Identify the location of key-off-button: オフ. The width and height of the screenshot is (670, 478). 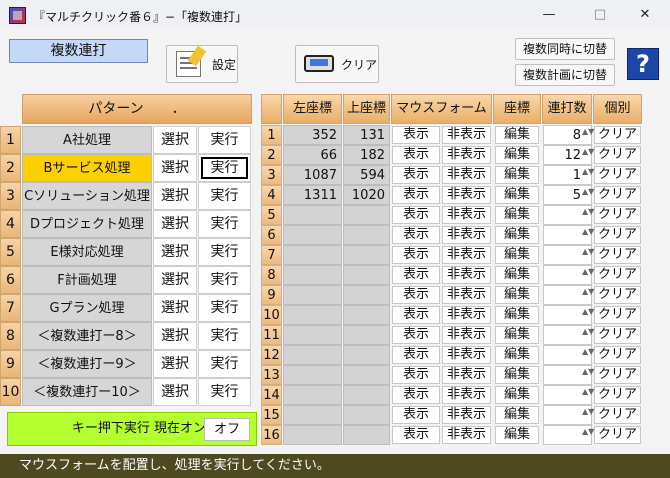
(227, 429).